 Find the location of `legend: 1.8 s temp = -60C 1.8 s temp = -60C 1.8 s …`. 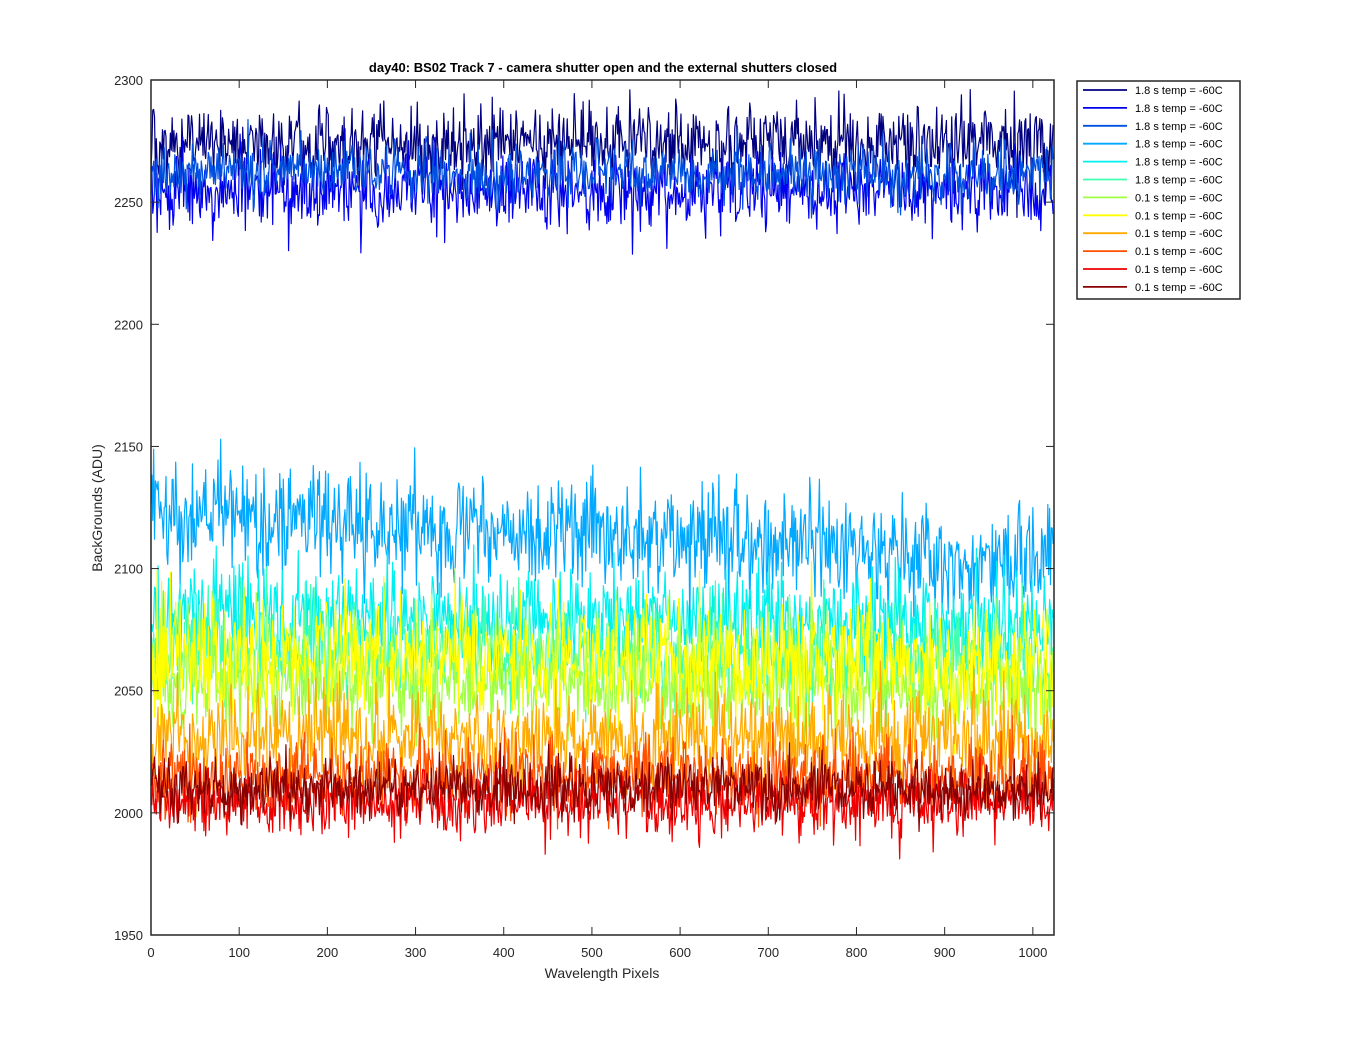

legend: 1.8 s temp = -60C 1.8 s temp = -60C 1.8 s … is located at coordinates (1158, 190).